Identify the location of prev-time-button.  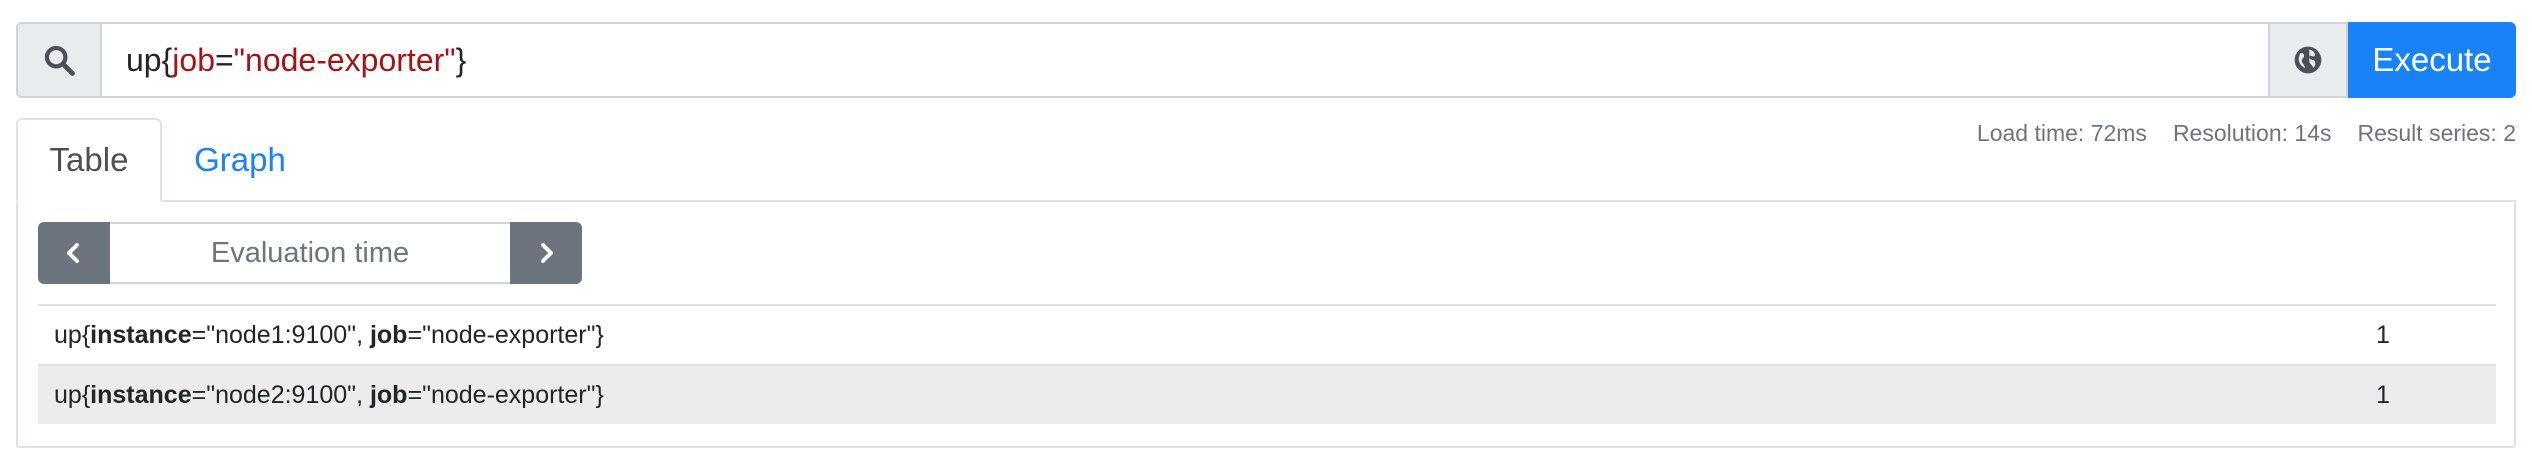
(74, 253).